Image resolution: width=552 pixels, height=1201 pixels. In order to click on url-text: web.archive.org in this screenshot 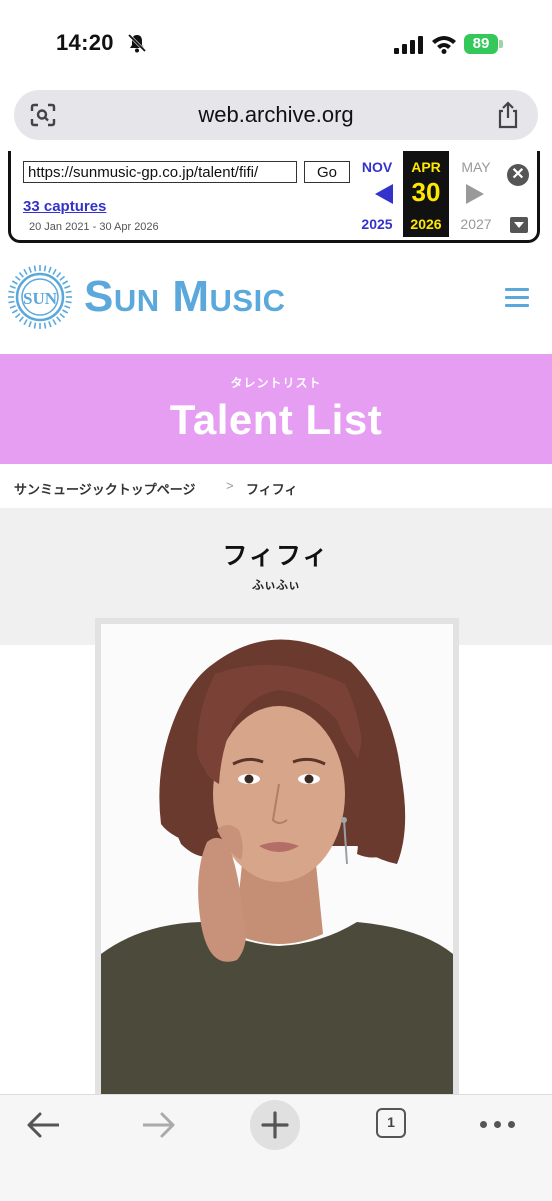, I will do `click(276, 115)`.